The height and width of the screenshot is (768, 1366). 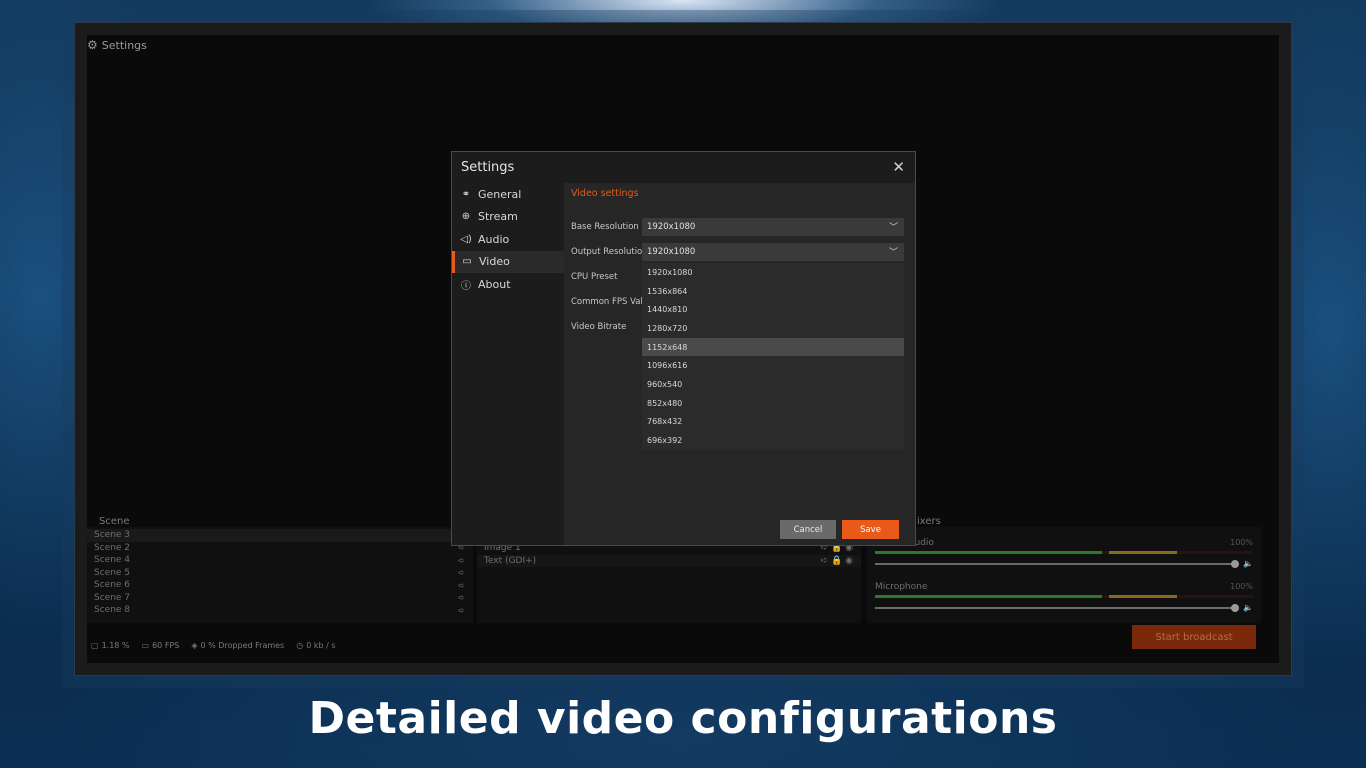 I want to click on nav-item-about: ⓘ About, so click(x=508, y=284).